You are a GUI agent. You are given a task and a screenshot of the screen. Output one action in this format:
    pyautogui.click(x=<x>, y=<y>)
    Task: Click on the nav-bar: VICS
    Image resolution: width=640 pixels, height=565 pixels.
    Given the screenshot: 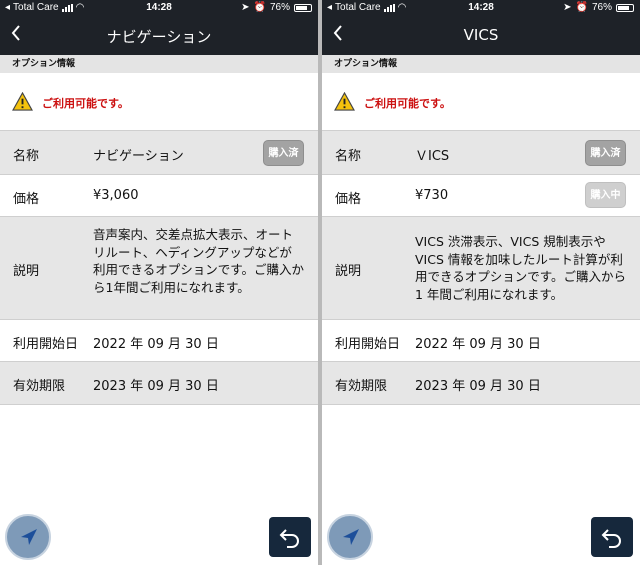 What is the action you would take?
    pyautogui.click(x=481, y=36)
    